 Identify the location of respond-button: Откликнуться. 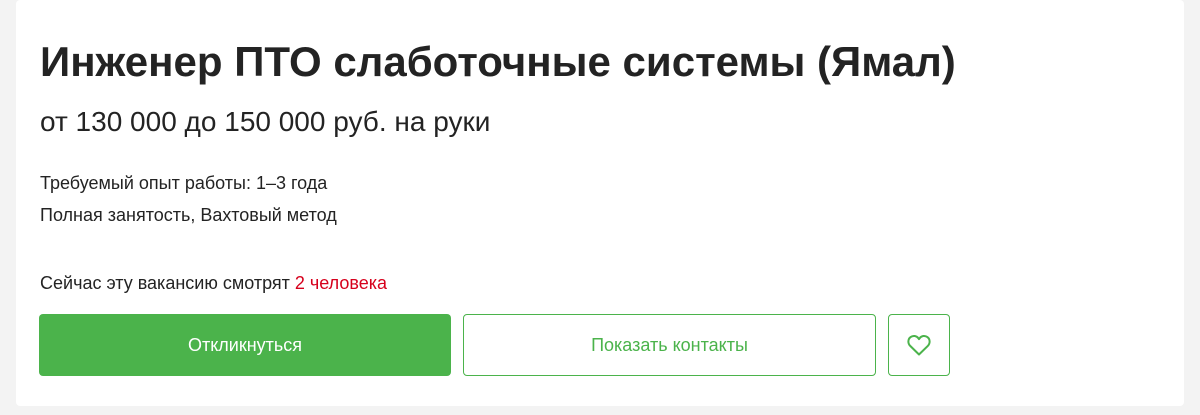
(245, 345).